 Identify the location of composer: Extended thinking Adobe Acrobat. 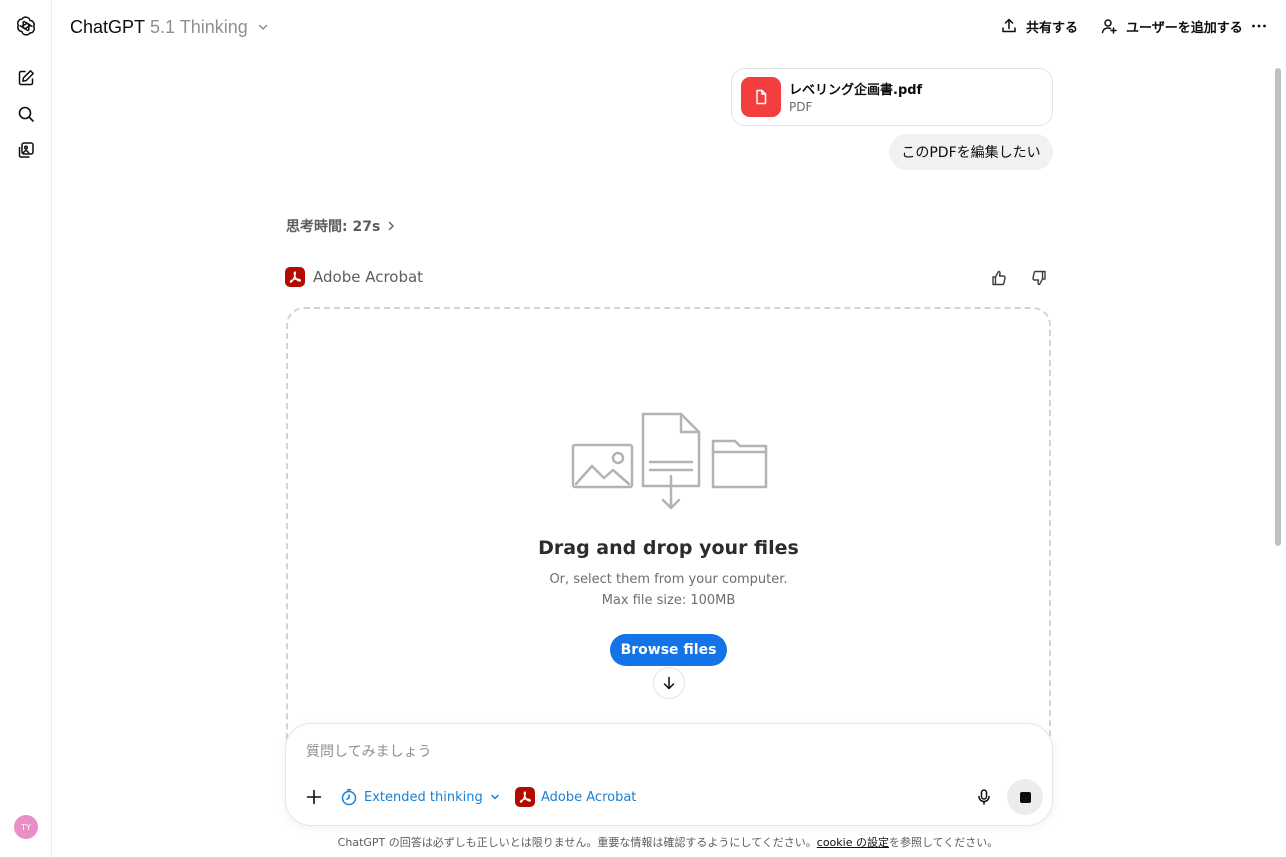
(669, 774).